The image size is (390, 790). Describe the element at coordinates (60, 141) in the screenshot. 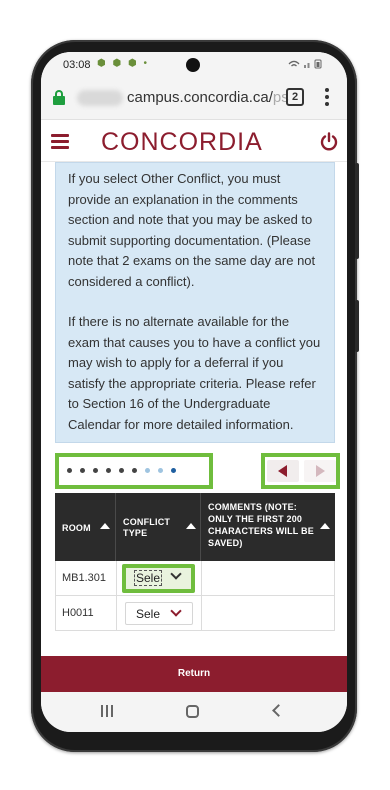

I see `hamburger-menu-icon` at that location.